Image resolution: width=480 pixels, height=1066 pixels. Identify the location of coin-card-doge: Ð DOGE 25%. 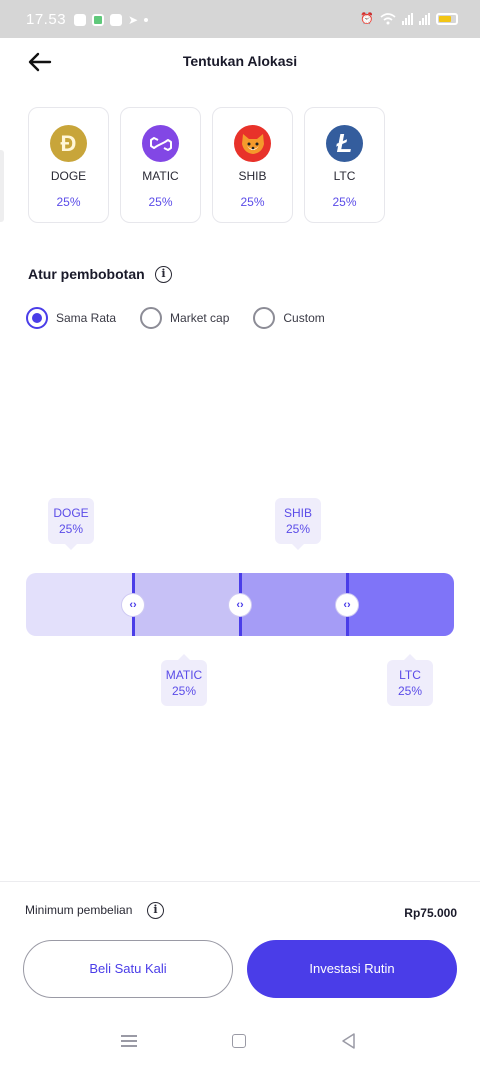
(68, 165).